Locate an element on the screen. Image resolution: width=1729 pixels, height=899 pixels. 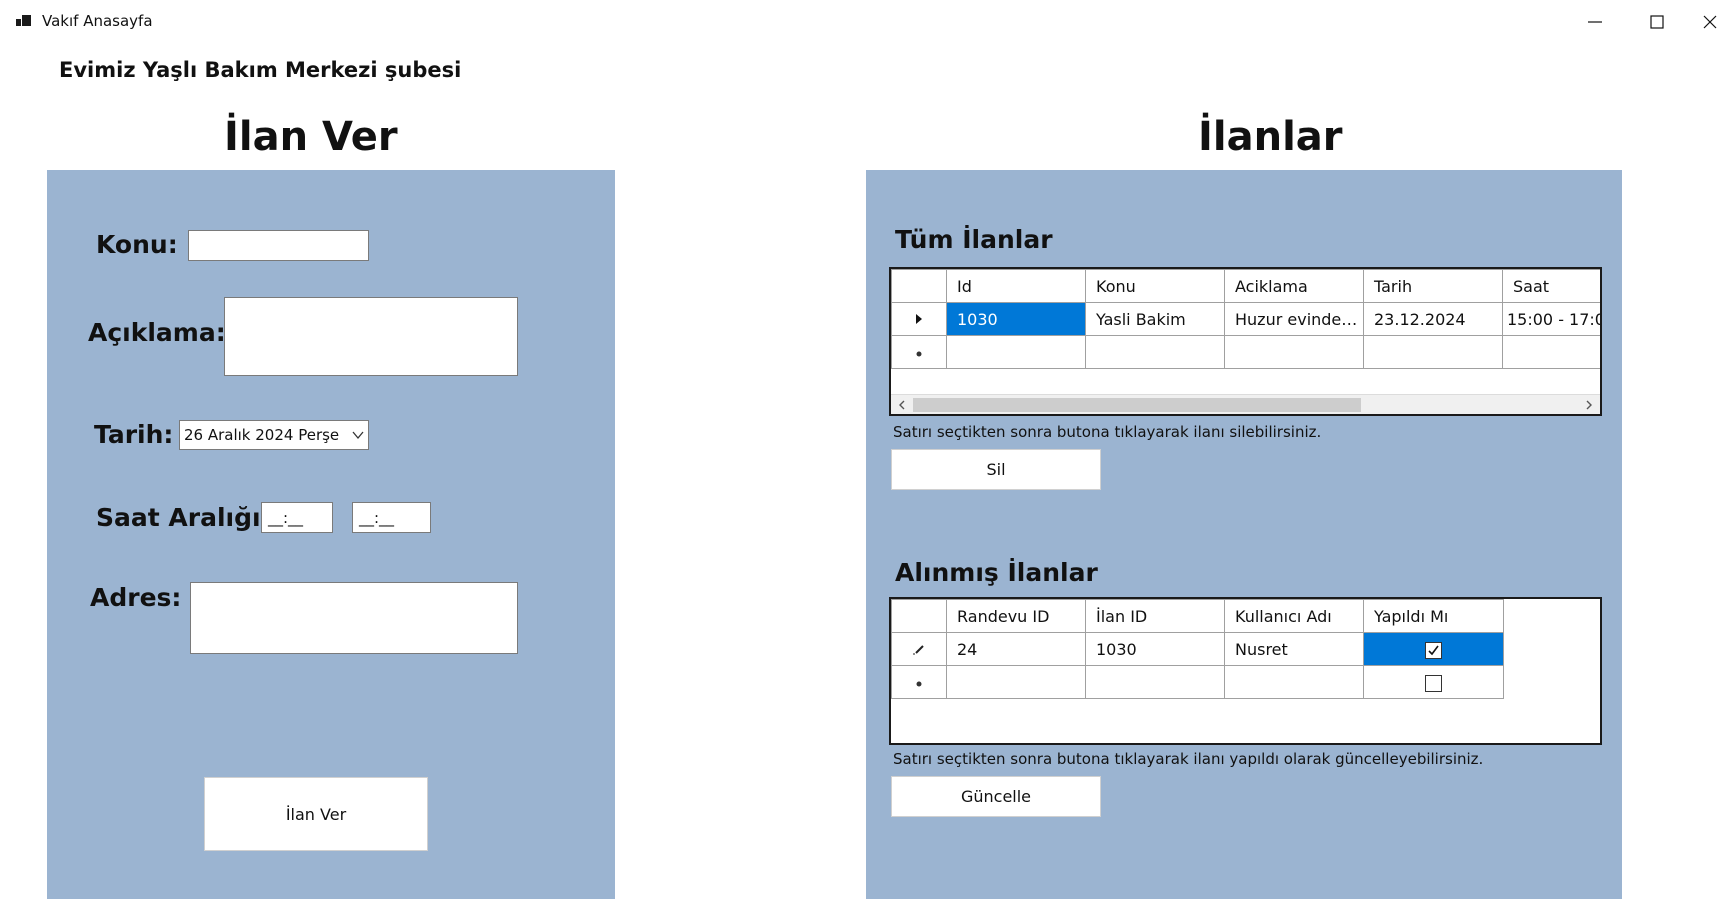
column-header-saat: Saat is located at coordinates (1551, 286).